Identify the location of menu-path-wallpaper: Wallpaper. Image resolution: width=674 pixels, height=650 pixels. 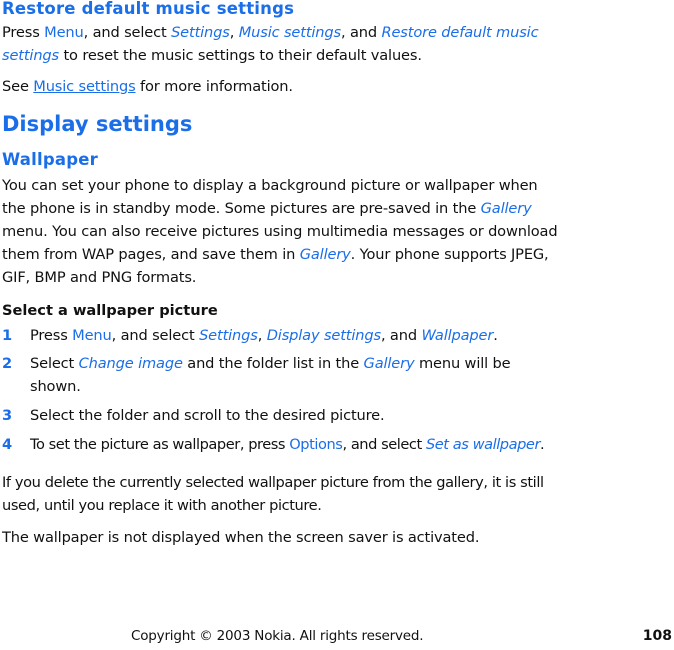
(457, 335).